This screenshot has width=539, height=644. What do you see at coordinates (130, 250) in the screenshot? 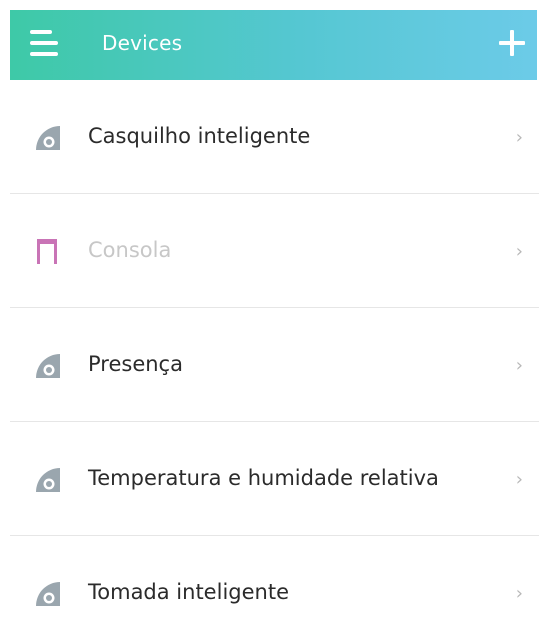
I see `device-label: Consola` at bounding box center [130, 250].